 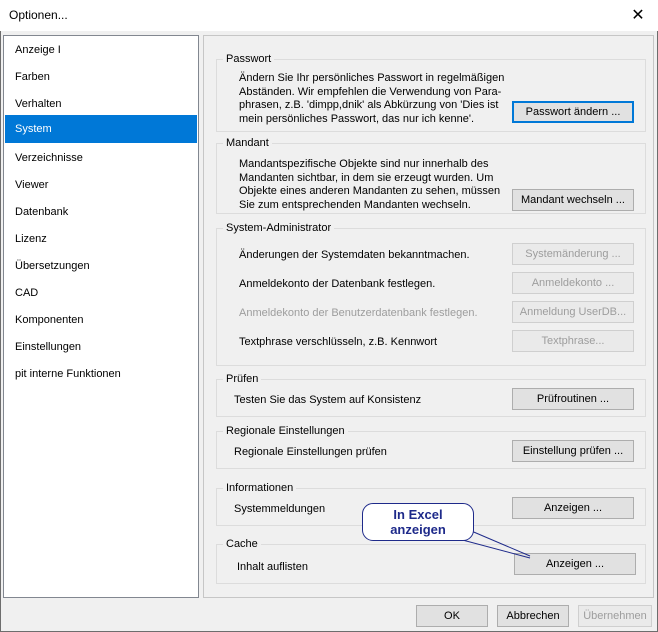 What do you see at coordinates (452, 616) in the screenshot?
I see `ok-button: OK` at bounding box center [452, 616].